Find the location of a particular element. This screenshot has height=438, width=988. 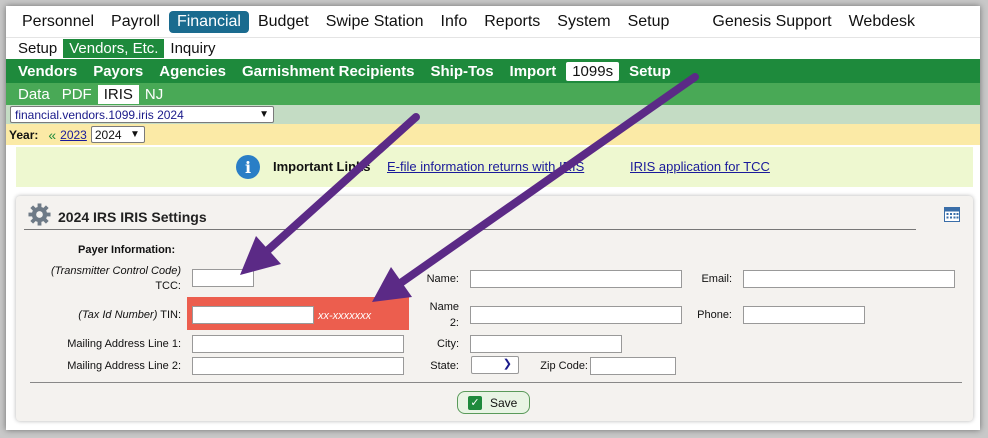

subnav-inquiry: Inquiry is located at coordinates (192, 48).